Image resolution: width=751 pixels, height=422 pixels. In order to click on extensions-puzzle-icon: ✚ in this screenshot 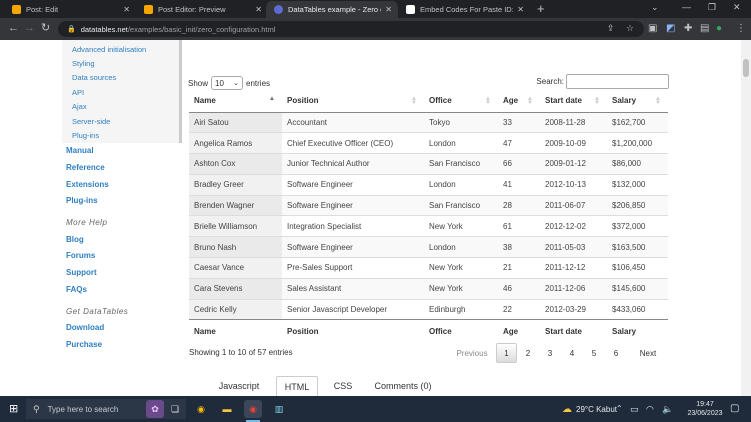, I will do `click(688, 28)`.